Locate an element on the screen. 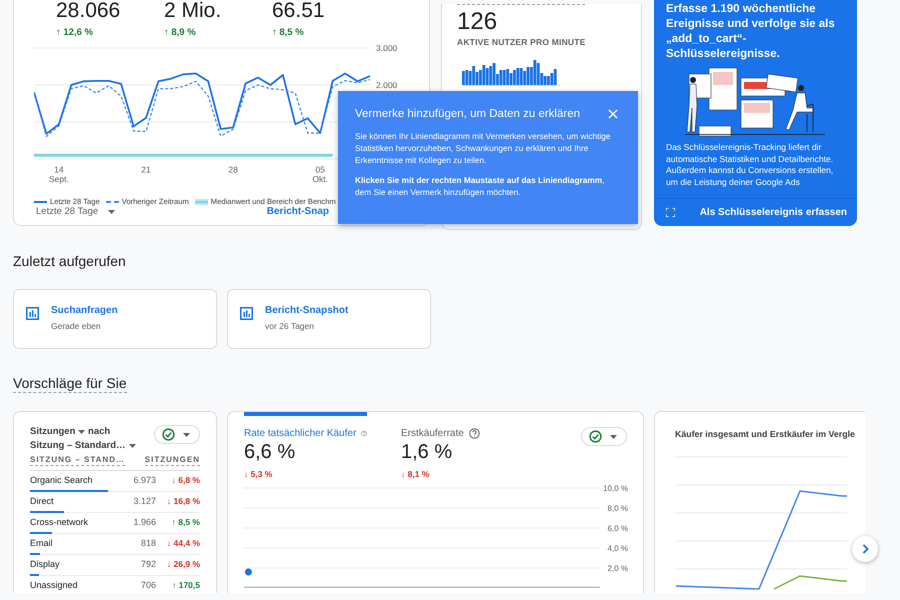 Image resolution: width=900 pixels, height=600 pixels. realtime-label: AKTIVE NUTZER PRO MINUTE is located at coordinates (522, 42).